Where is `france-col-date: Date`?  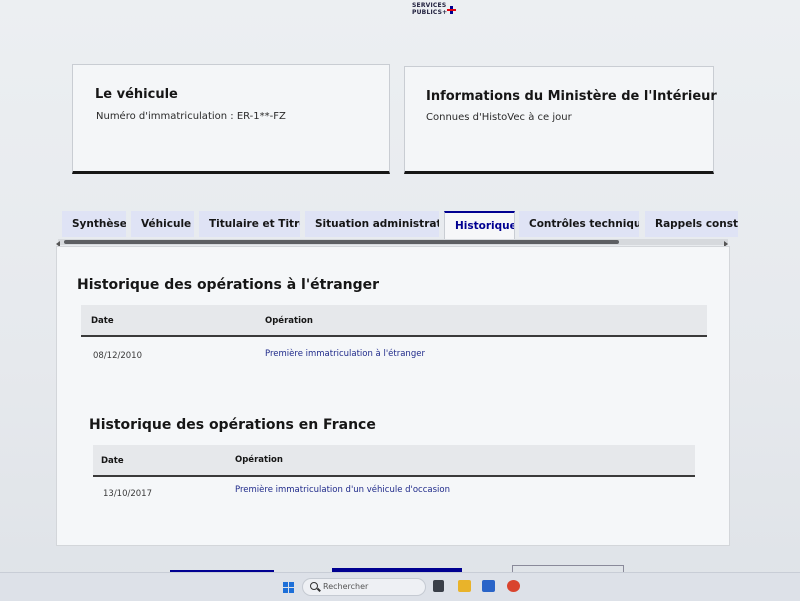
france-col-date: Date is located at coordinates (112, 461).